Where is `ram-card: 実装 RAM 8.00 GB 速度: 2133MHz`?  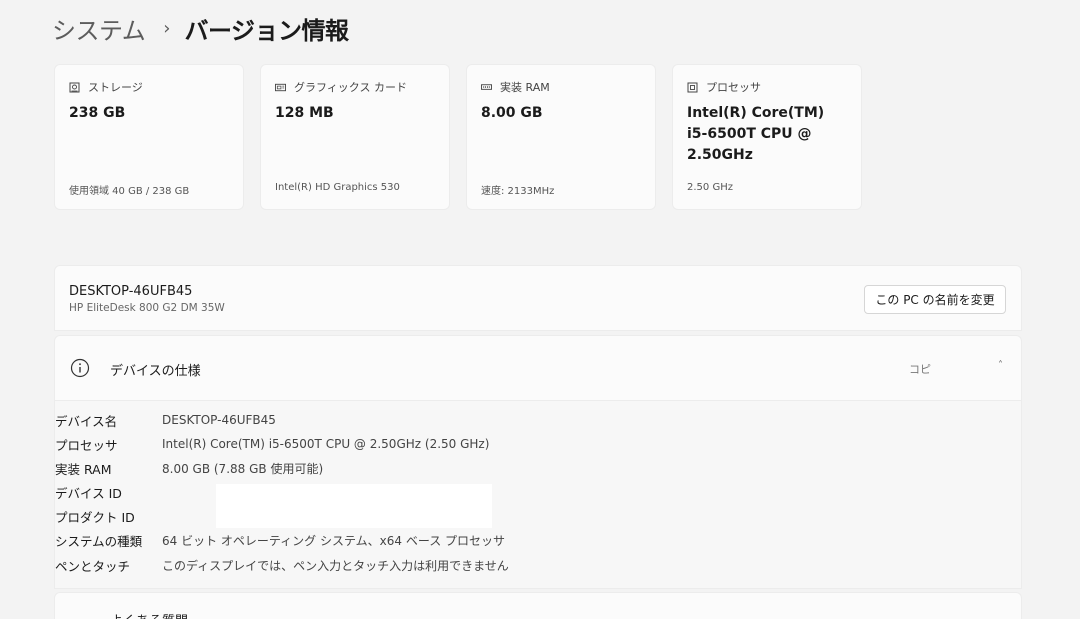 ram-card: 実装 RAM 8.00 GB 速度: 2133MHz is located at coordinates (561, 137).